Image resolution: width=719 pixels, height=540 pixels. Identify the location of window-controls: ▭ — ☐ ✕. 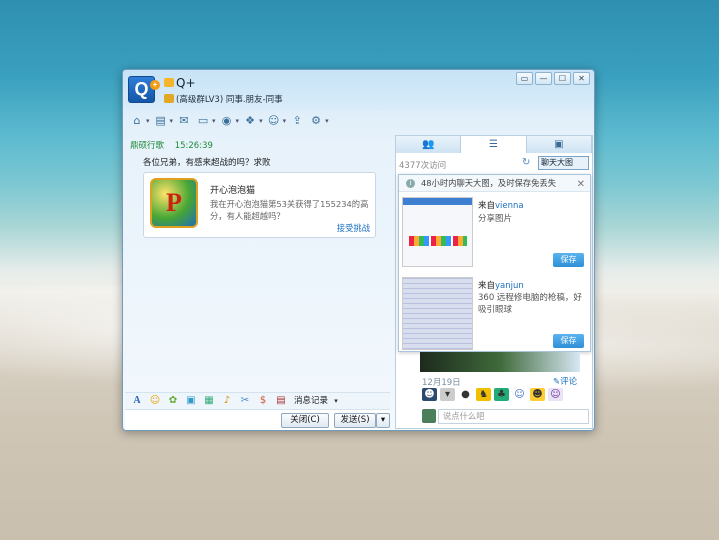
(553, 78).